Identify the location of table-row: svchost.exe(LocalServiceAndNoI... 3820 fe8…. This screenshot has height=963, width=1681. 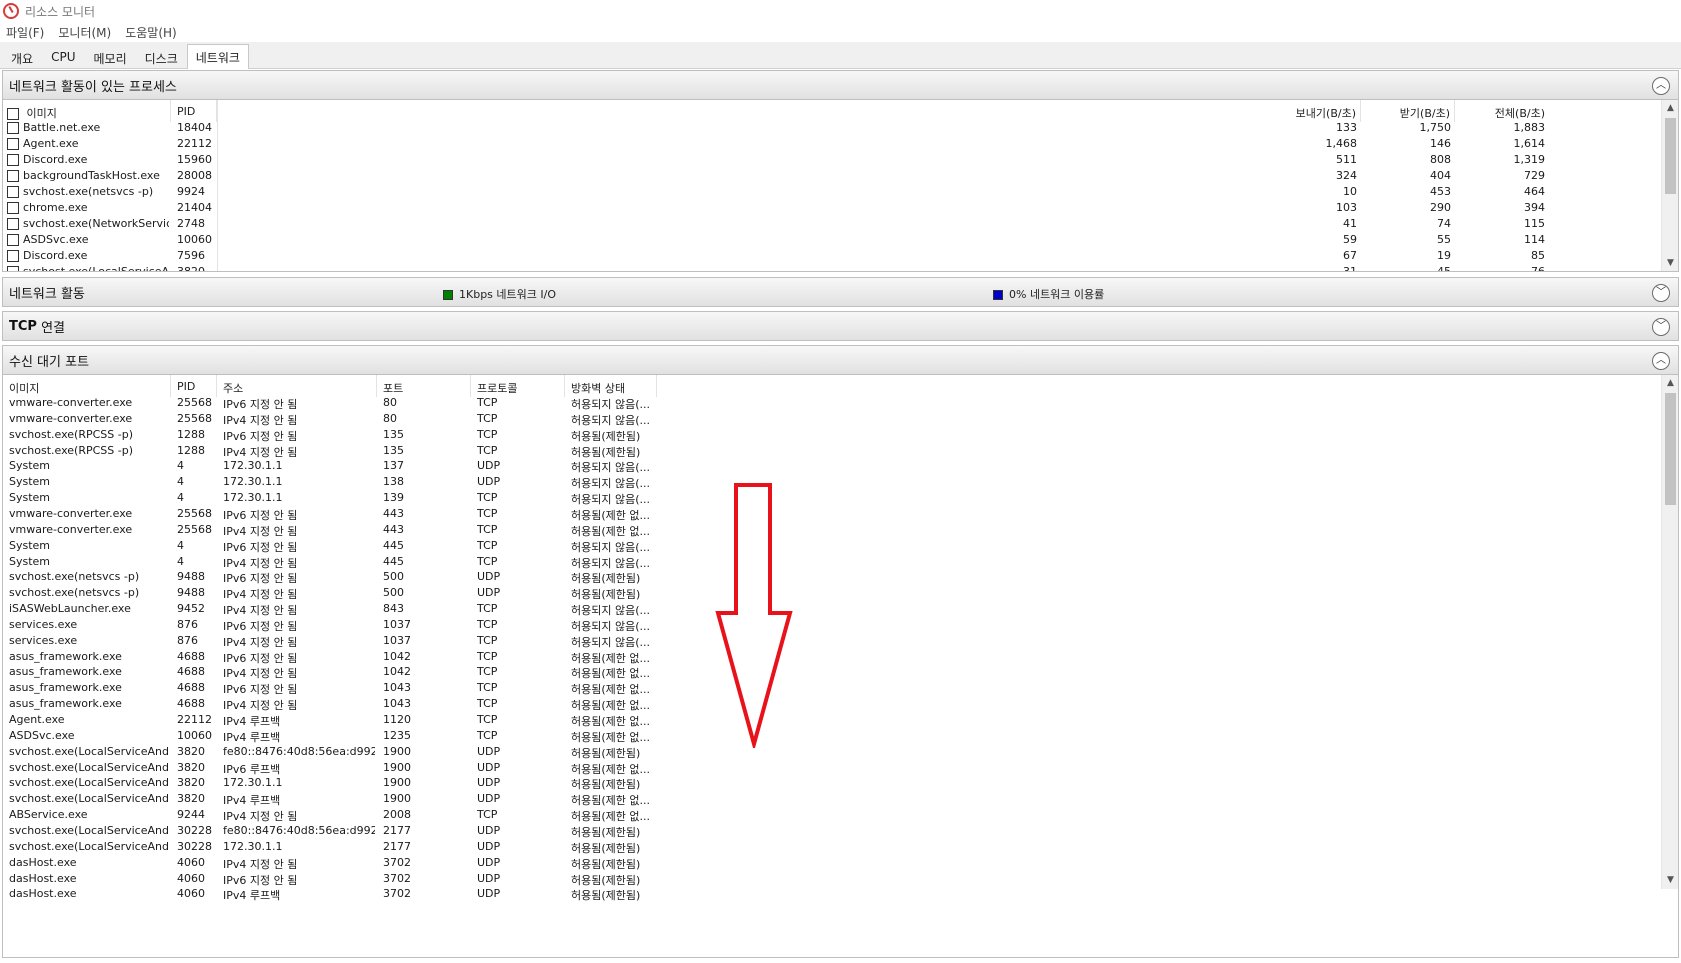
(840, 752).